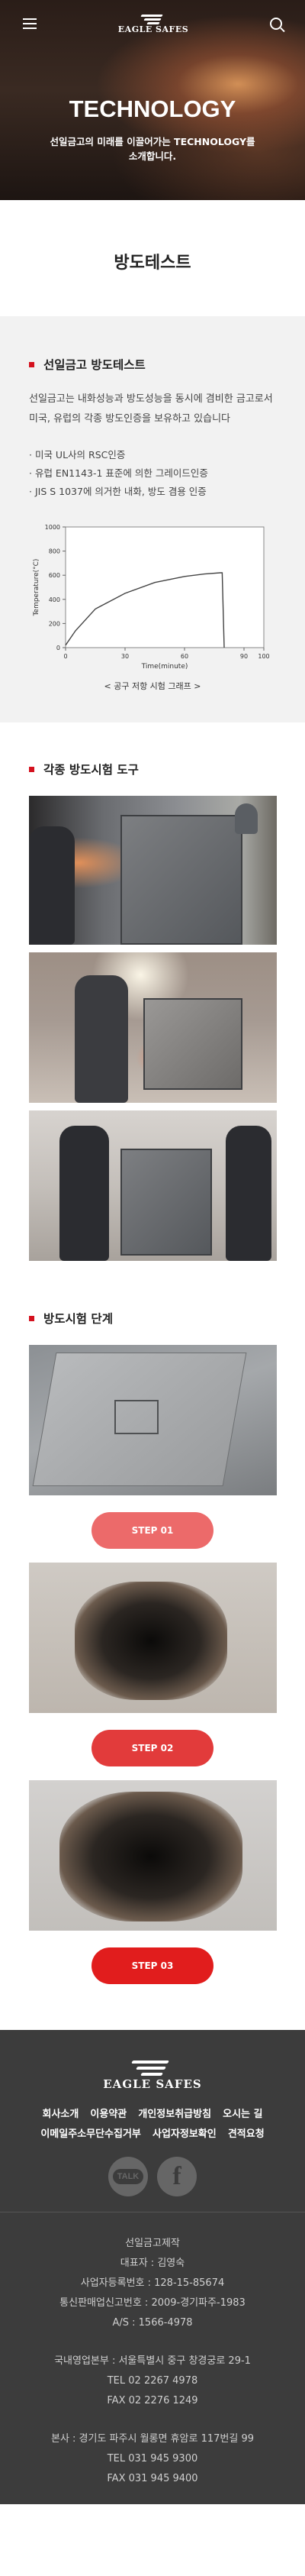 The image size is (305, 2576). Describe the element at coordinates (54, 599) in the screenshot. I see `y-tick-label: 400` at that location.